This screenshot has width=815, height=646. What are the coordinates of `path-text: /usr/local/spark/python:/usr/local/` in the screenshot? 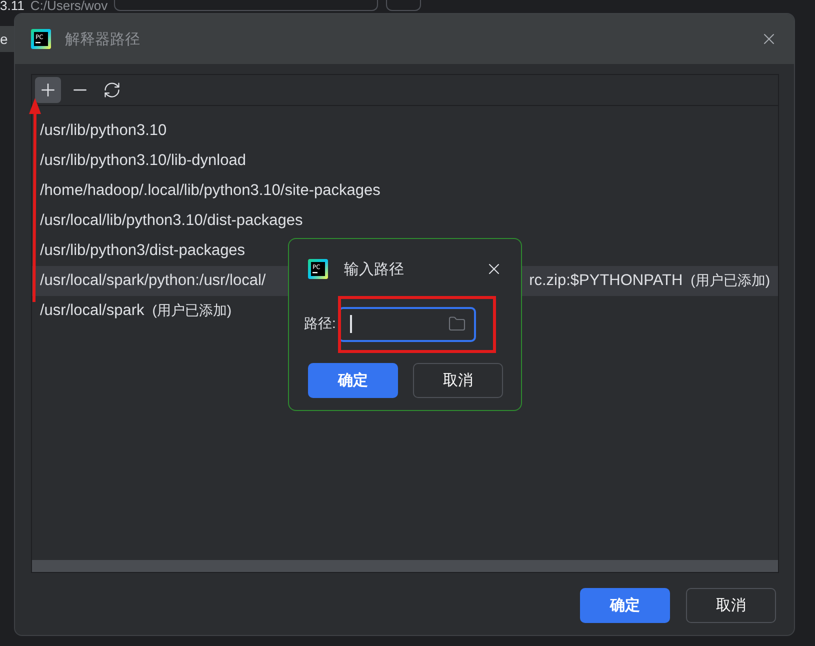 It's located at (153, 281).